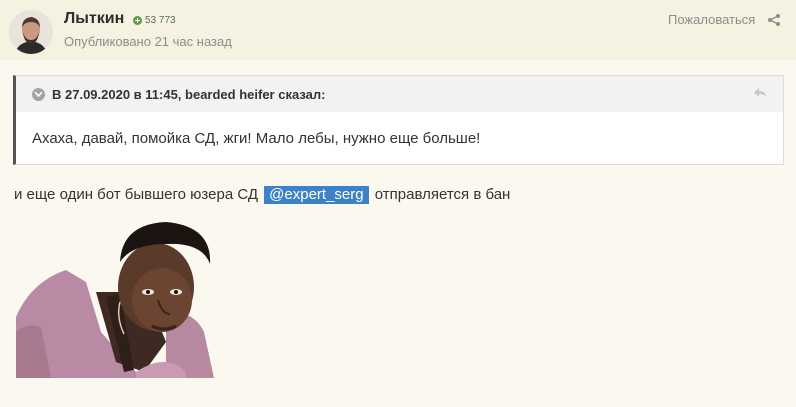 This screenshot has width=796, height=407. Describe the element at coordinates (115, 300) in the screenshot. I see `sticker-image` at that location.